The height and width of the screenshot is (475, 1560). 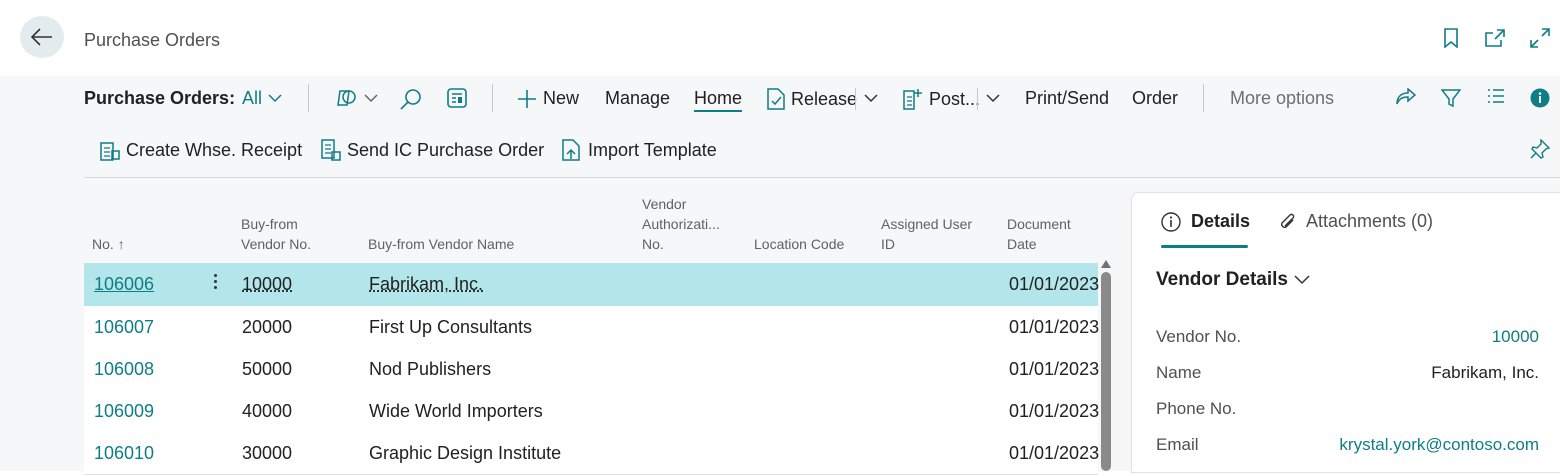 I want to click on column-header-vendor-name: Buy-from Vendor Name, so click(x=441, y=244).